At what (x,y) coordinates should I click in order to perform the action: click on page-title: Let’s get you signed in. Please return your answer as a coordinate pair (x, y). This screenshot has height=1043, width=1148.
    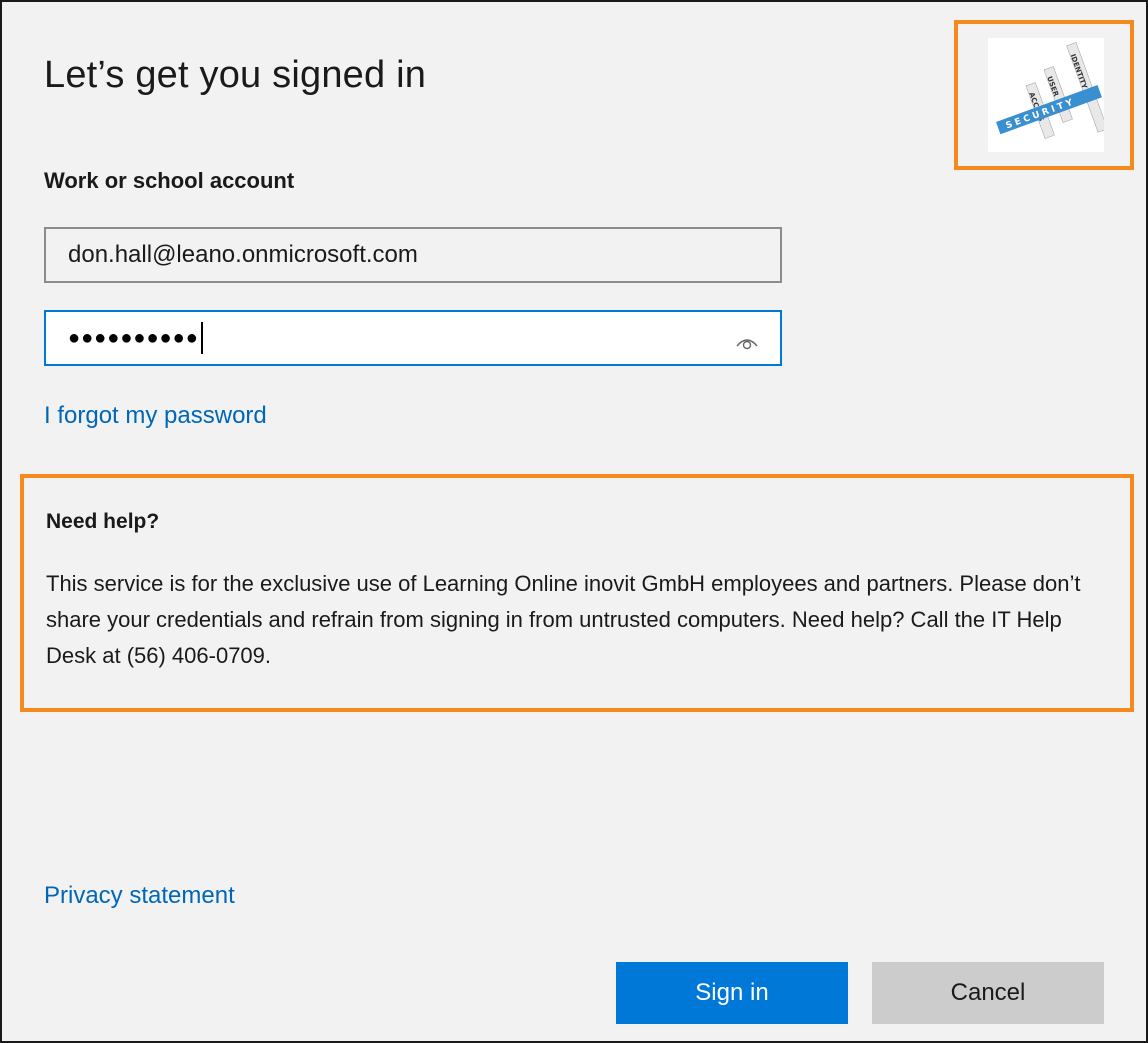
    Looking at the image, I should click on (235, 75).